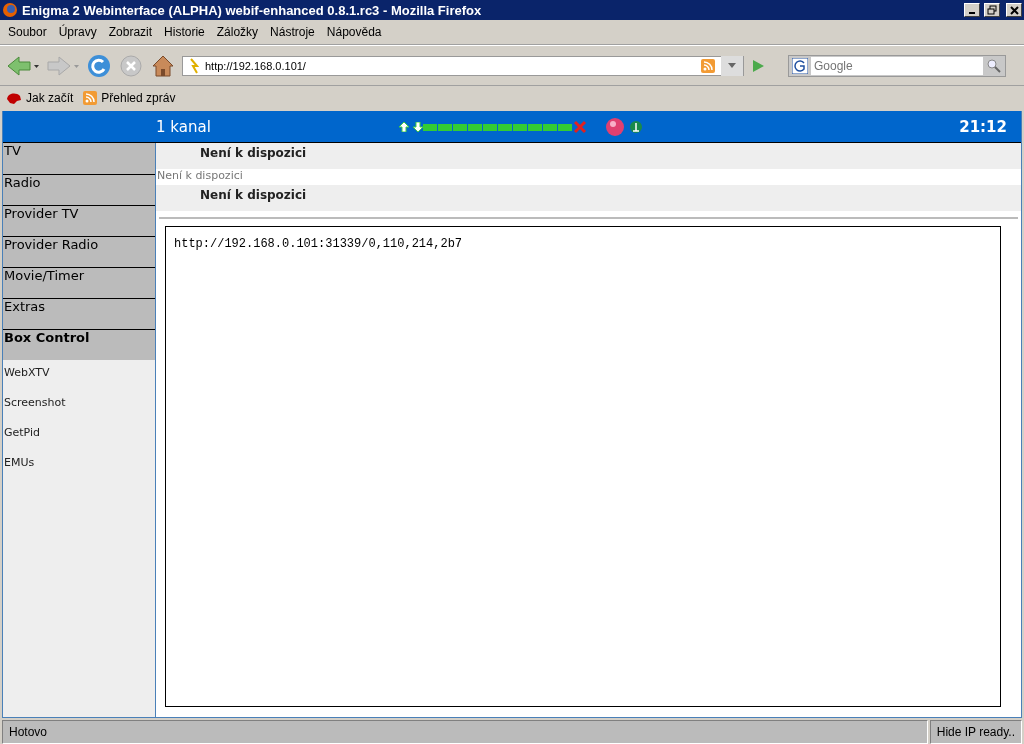 The height and width of the screenshot is (744, 1024). Describe the element at coordinates (10, 10) in the screenshot. I see `firefox-logo-icon` at that location.